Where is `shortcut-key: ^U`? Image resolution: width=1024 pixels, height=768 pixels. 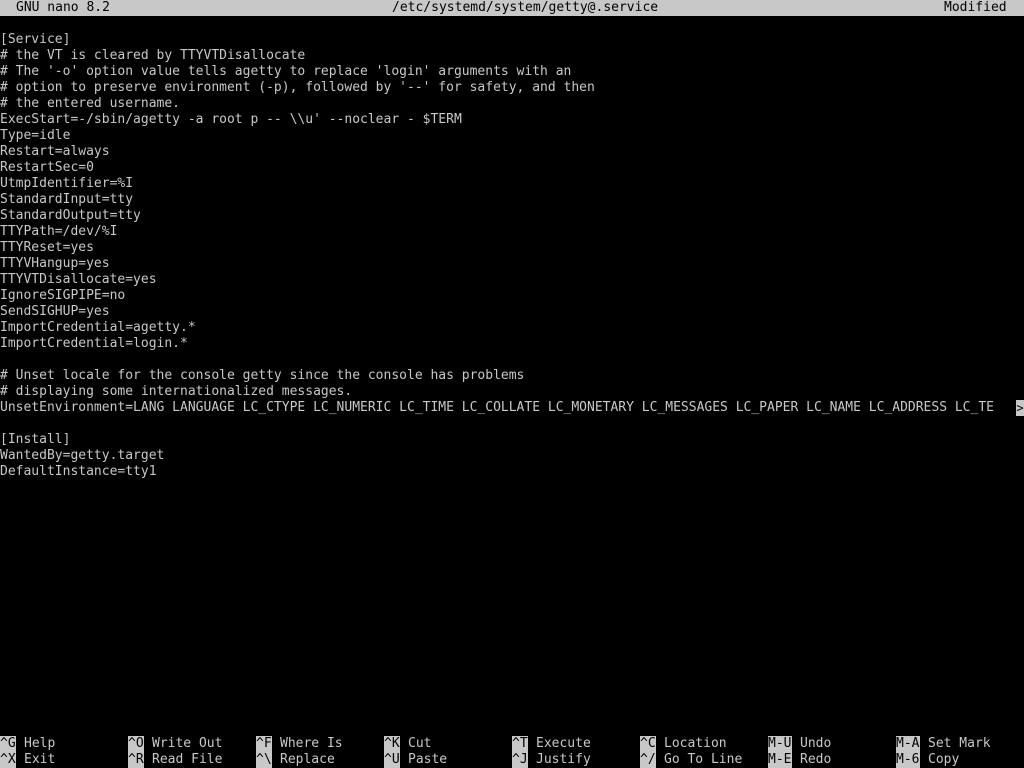 shortcut-key: ^U is located at coordinates (392, 760).